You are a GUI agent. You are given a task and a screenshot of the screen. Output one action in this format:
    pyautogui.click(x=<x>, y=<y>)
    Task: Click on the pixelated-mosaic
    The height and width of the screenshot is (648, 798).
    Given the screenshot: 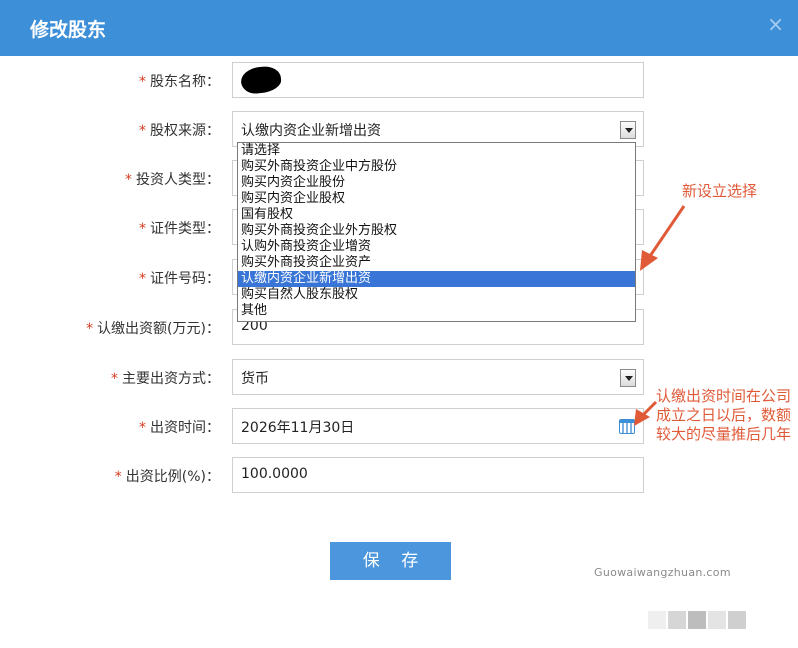 What is the action you would take?
    pyautogui.click(x=708, y=620)
    